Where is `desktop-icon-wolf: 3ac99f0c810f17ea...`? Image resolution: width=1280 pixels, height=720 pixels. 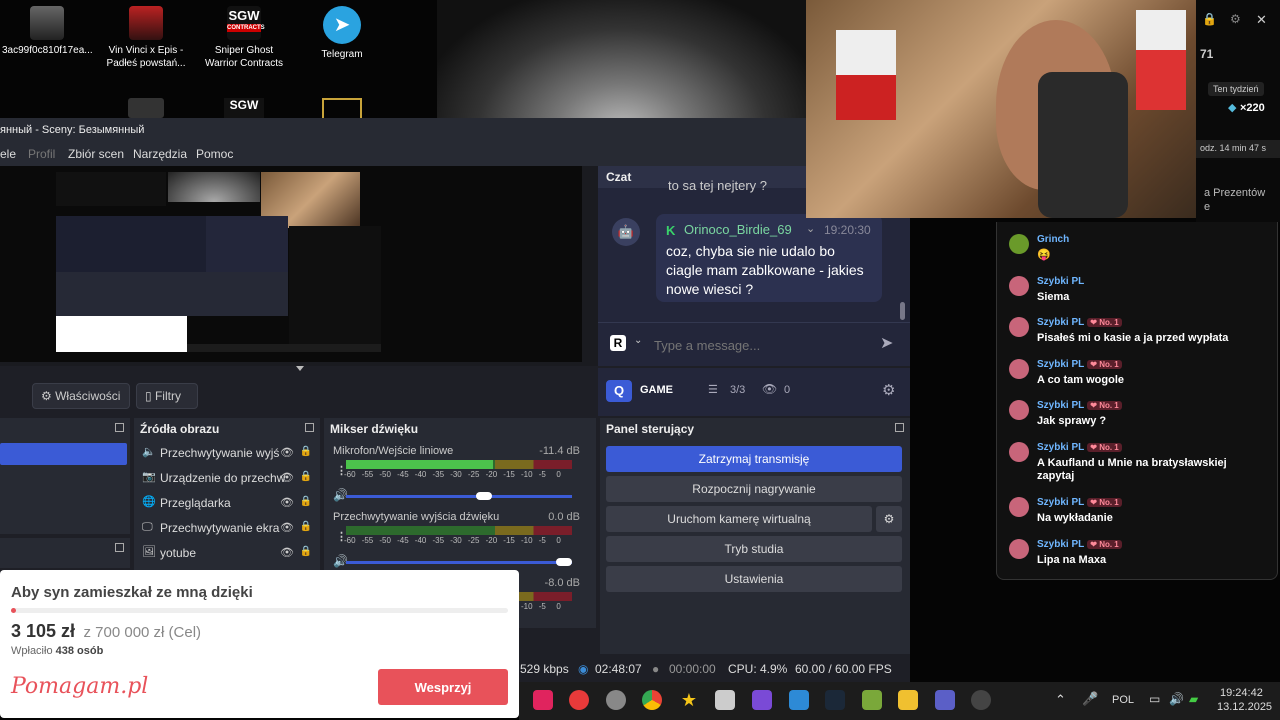 desktop-icon-wolf: 3ac99f0c810f17ea... is located at coordinates (47, 28).